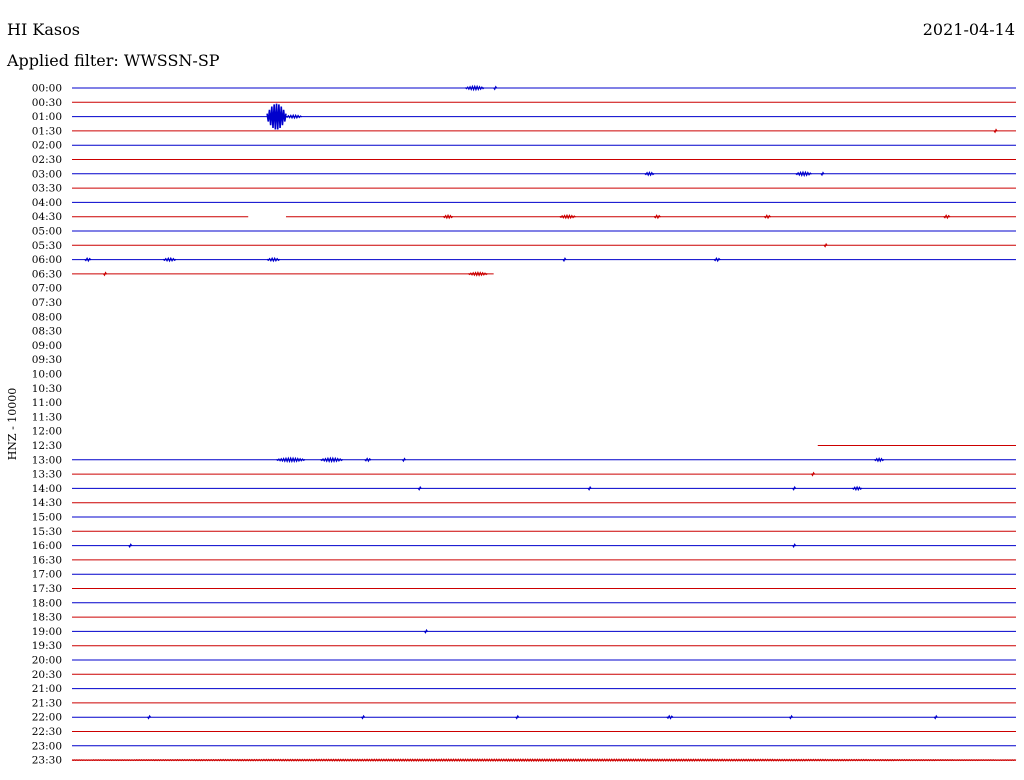 The image size is (1024, 780). What do you see at coordinates (47, 675) in the screenshot?
I see `row-time-label: 20:30` at bounding box center [47, 675].